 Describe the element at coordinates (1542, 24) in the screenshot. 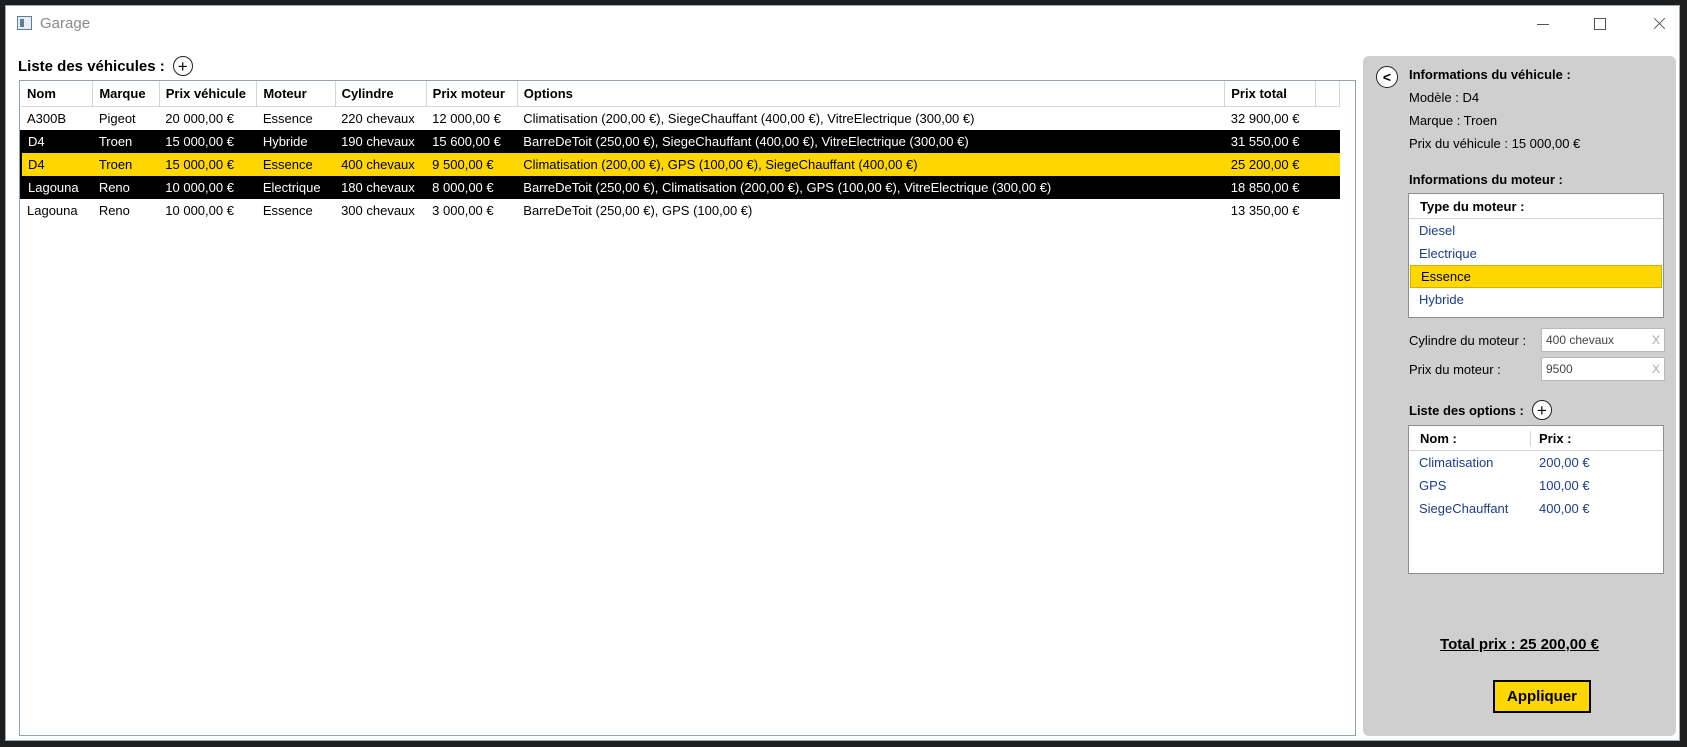

I see `minimize-icon` at that location.